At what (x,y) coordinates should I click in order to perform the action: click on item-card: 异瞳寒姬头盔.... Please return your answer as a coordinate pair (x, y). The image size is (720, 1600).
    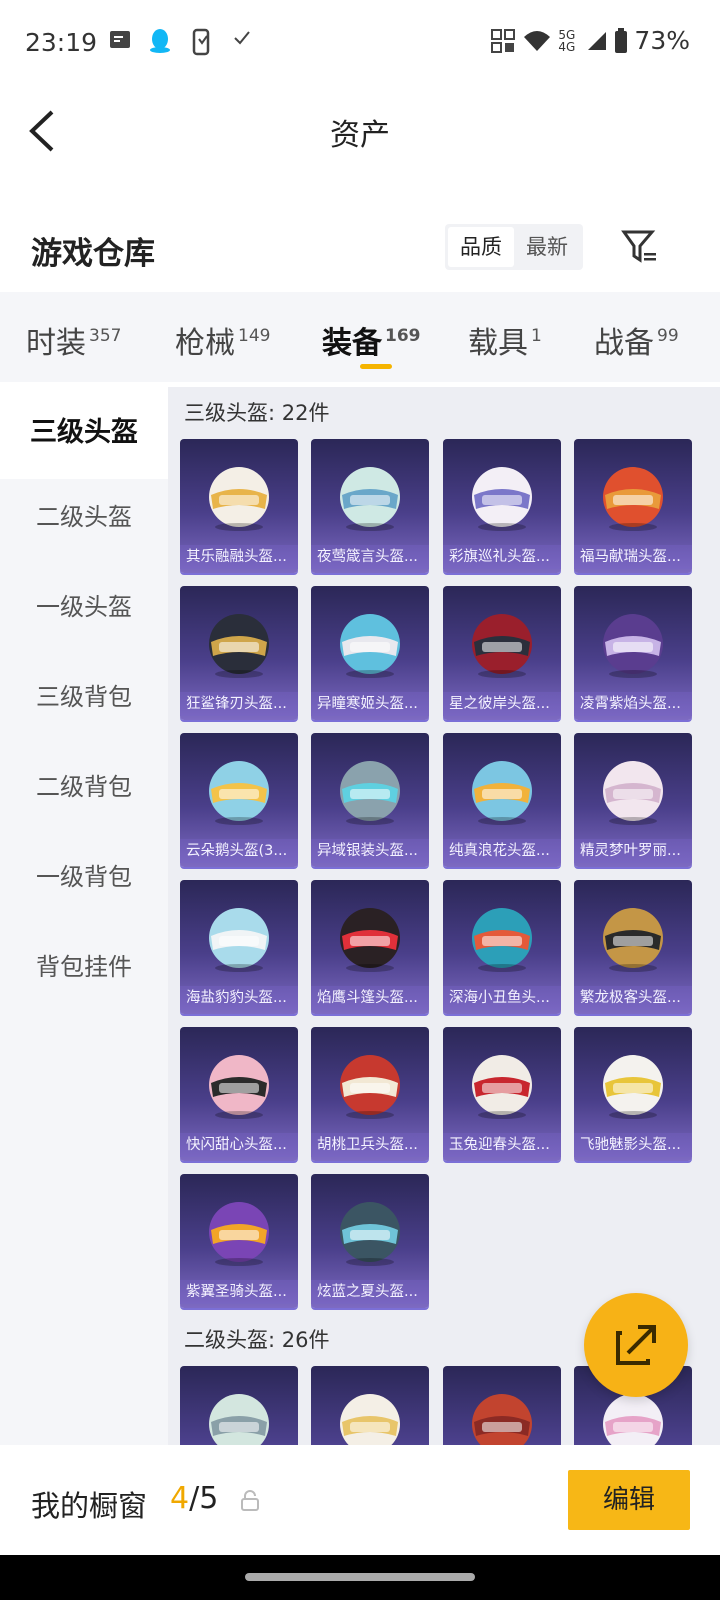
    Looking at the image, I should click on (370, 653).